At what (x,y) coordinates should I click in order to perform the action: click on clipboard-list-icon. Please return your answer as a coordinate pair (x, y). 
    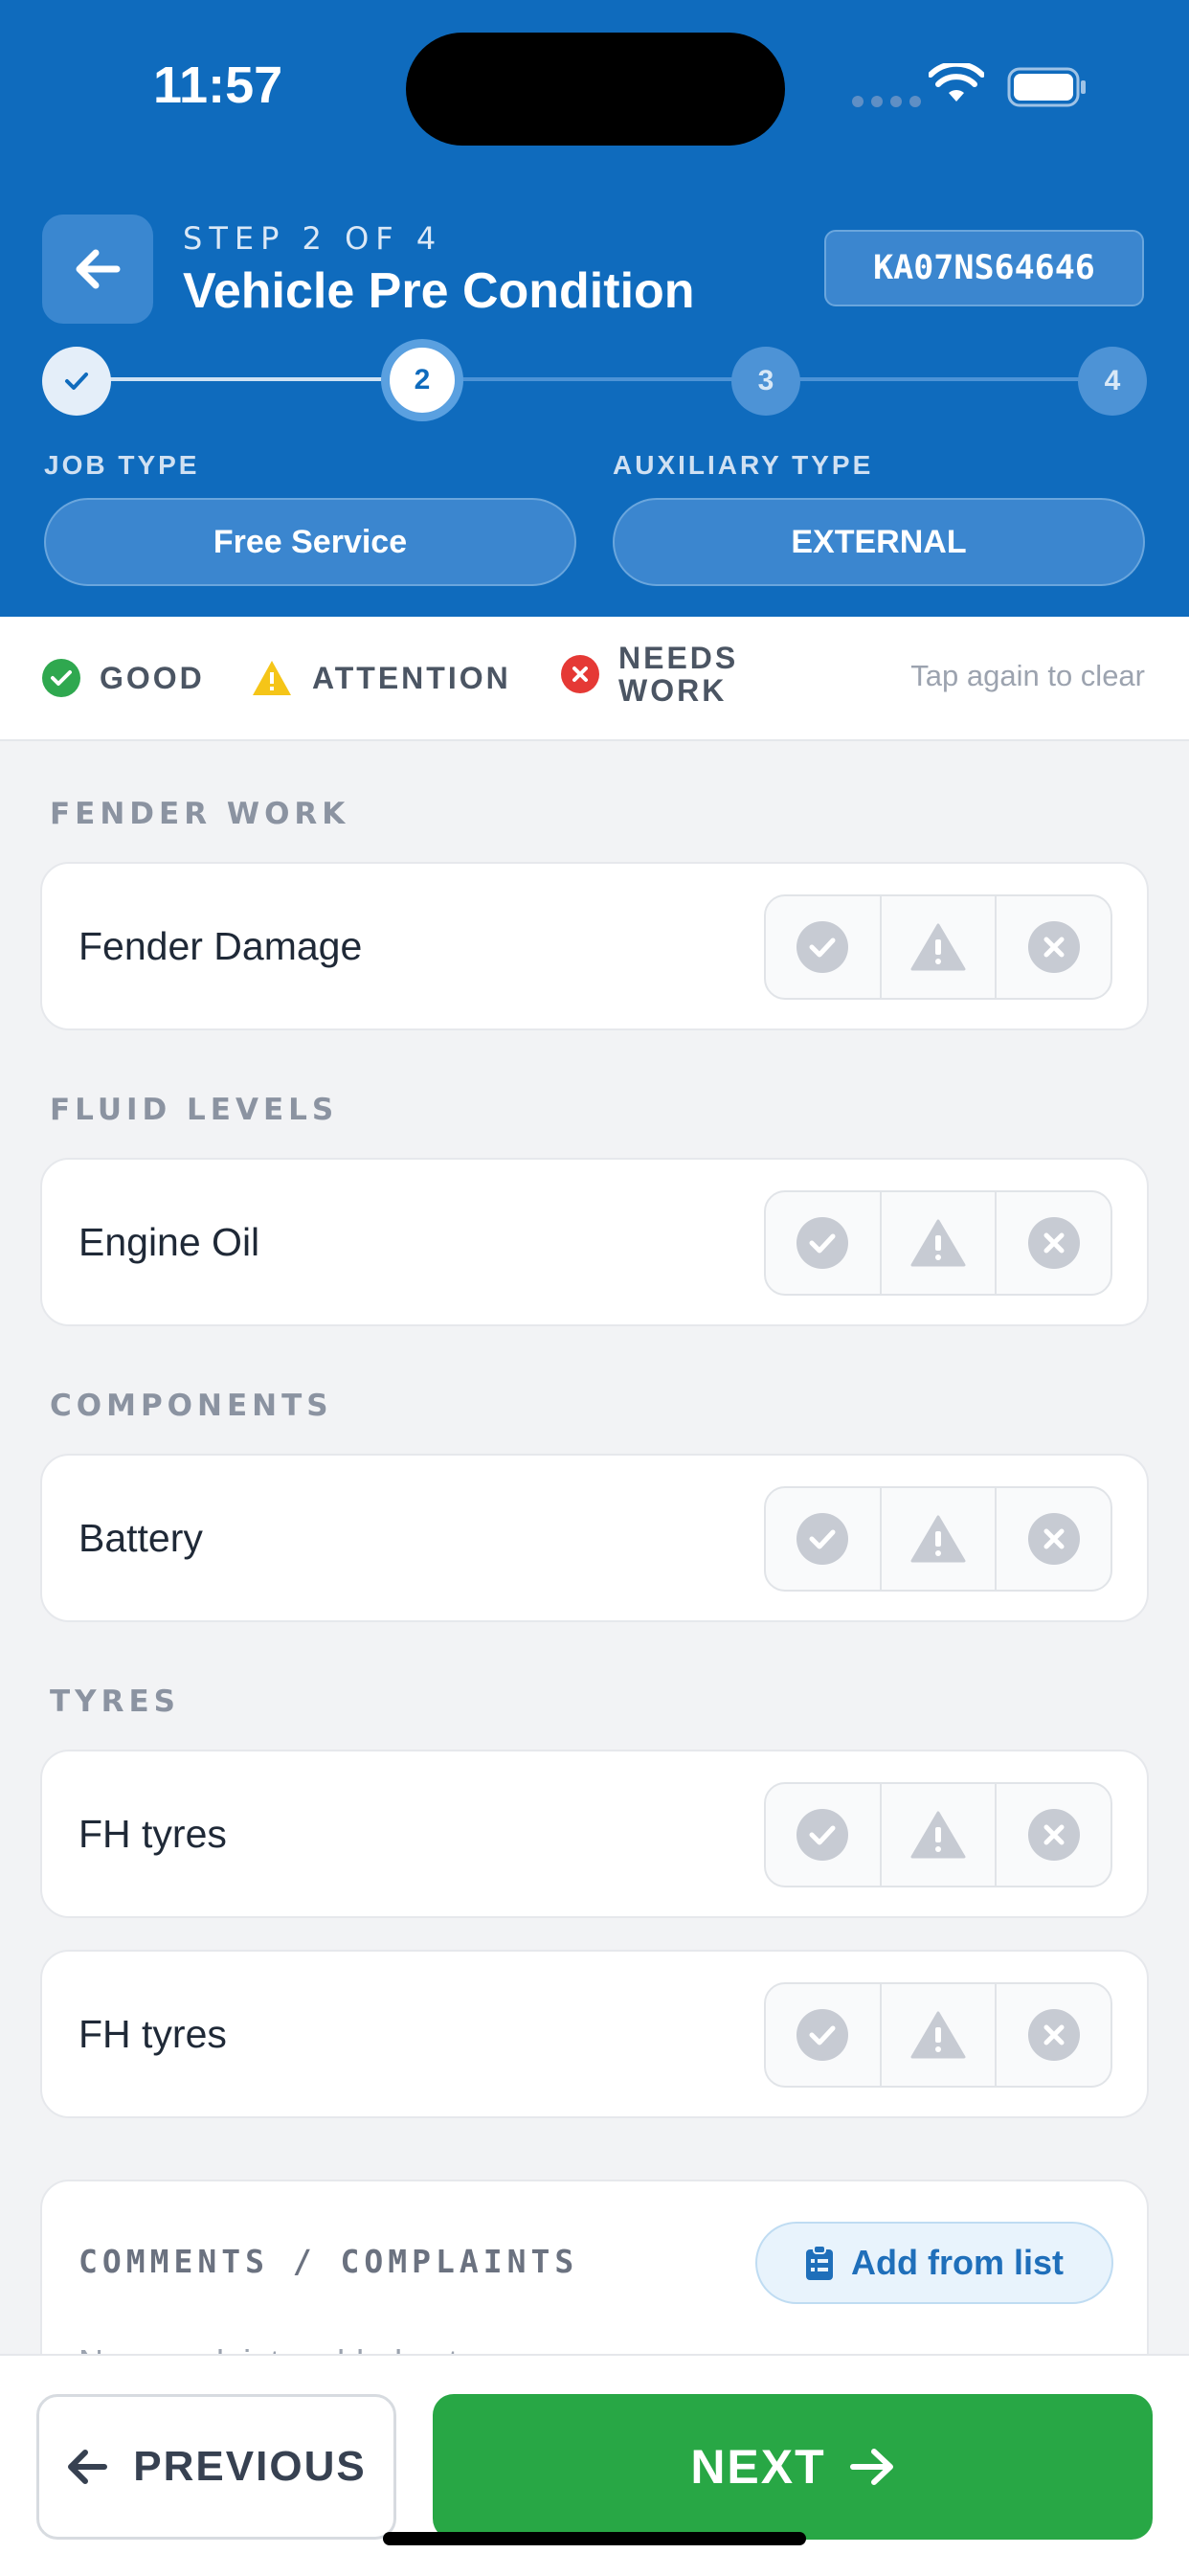
    Looking at the image, I should click on (819, 2262).